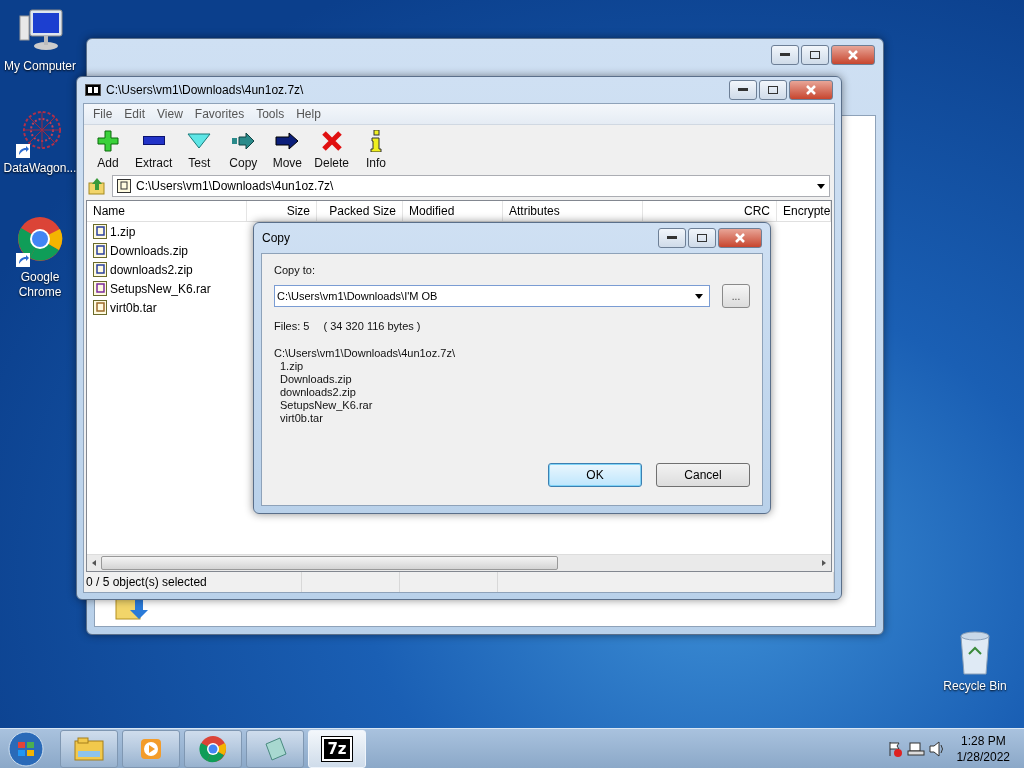 This screenshot has height=768, width=1024. I want to click on toolbar-button: Test, so click(199, 149).